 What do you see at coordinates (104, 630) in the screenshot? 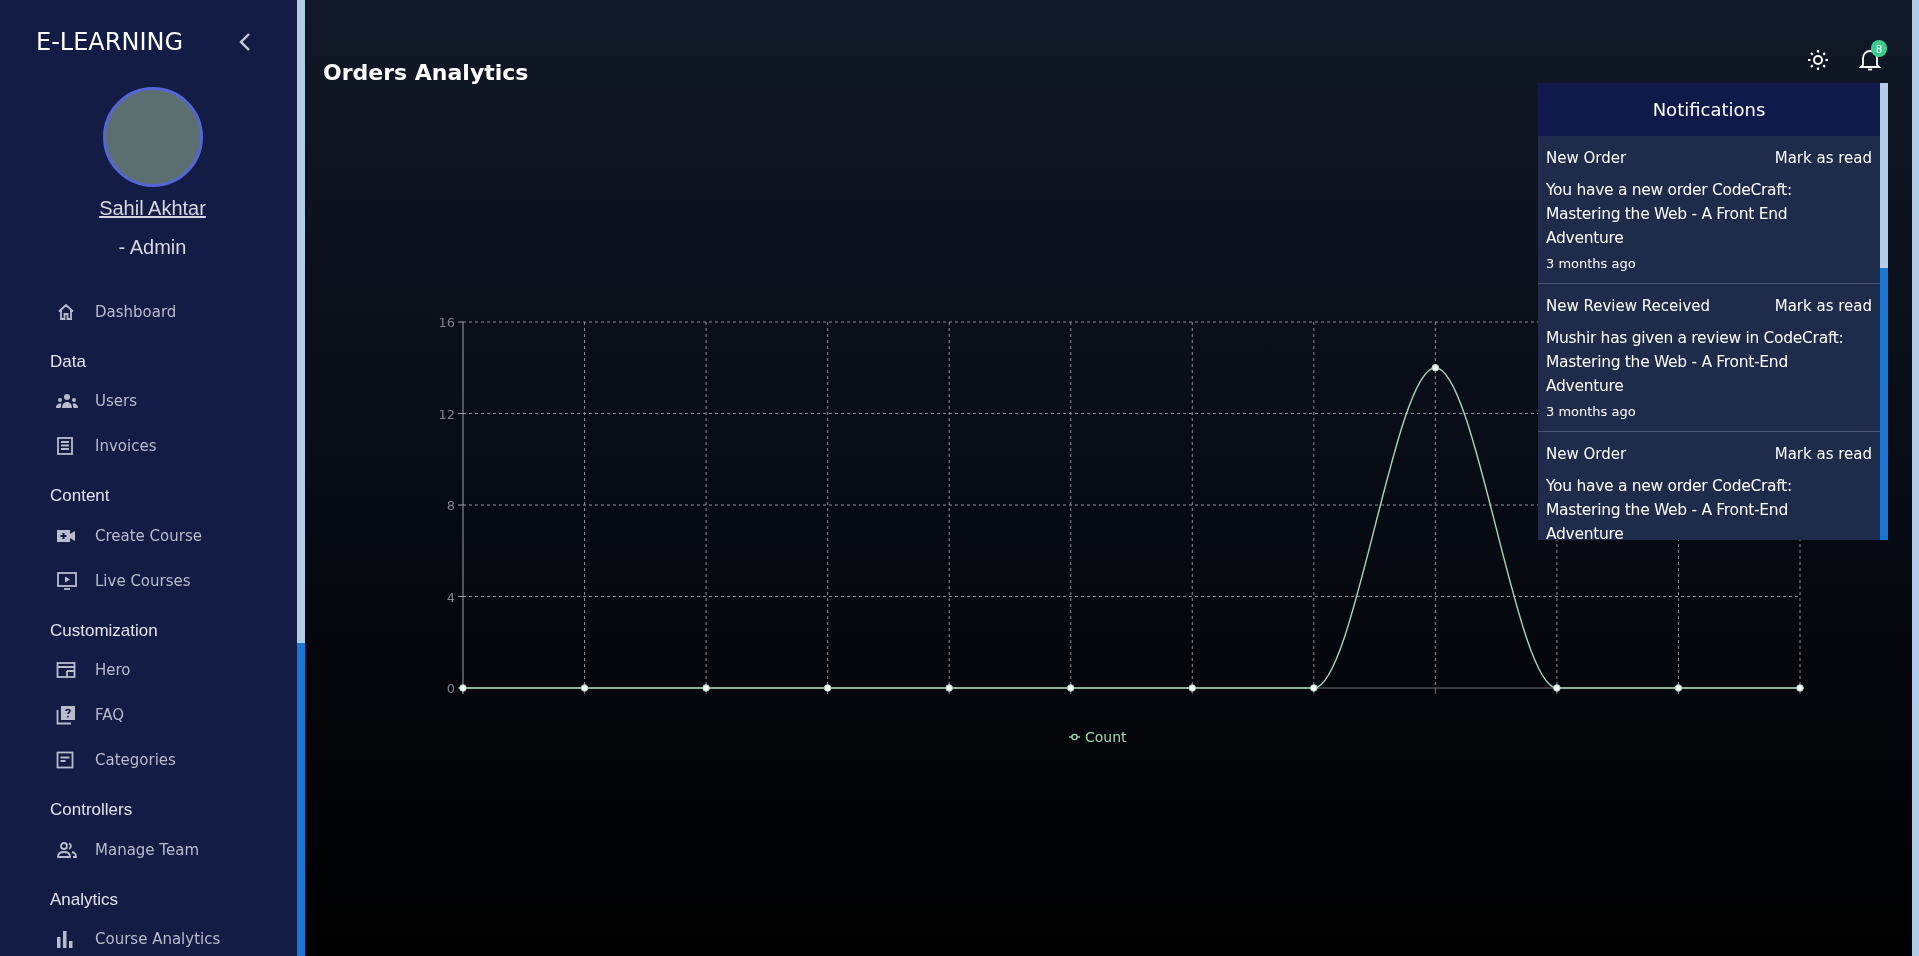
I see `nav-section-heading: Customization` at bounding box center [104, 630].